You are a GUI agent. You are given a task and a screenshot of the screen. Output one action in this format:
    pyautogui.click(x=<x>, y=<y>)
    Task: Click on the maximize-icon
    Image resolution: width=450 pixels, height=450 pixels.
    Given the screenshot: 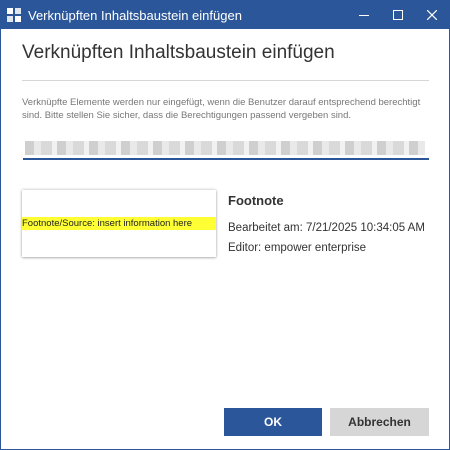 What is the action you would take?
    pyautogui.click(x=398, y=15)
    